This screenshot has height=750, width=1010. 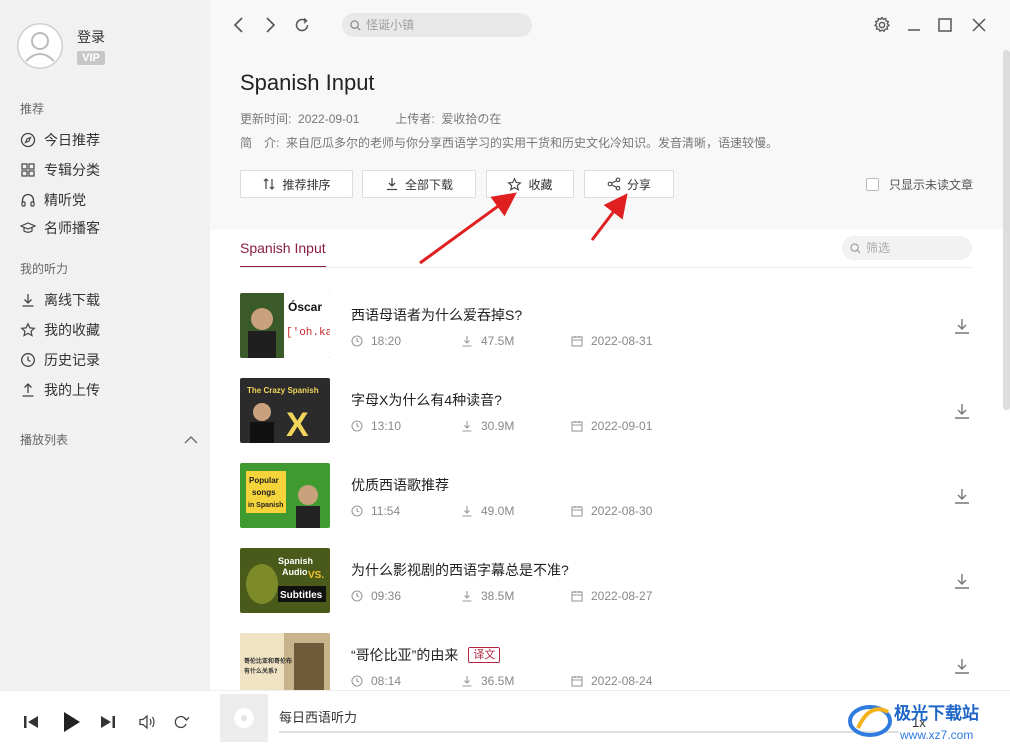 What do you see at coordinates (428, 184) in the screenshot?
I see `download-all-label: 全部下载` at bounding box center [428, 184].